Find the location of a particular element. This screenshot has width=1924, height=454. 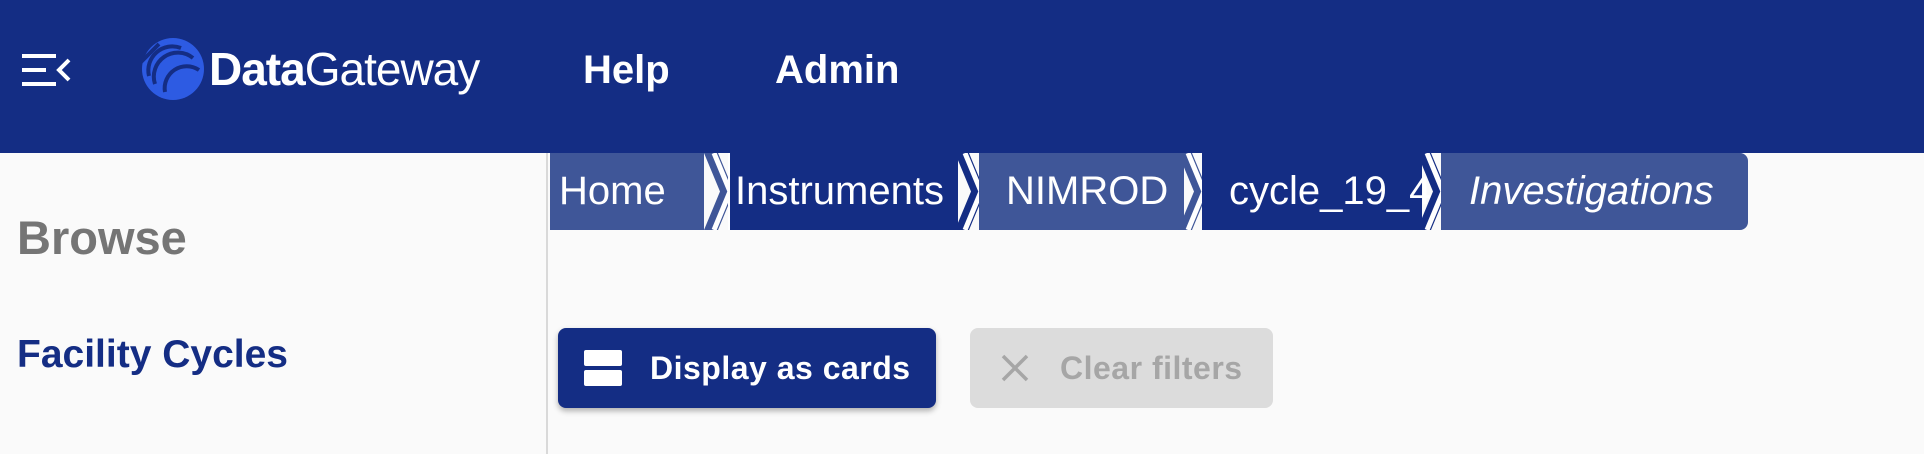

breadcrumb-nimrod: NIMROD is located at coordinates (1081, 191).